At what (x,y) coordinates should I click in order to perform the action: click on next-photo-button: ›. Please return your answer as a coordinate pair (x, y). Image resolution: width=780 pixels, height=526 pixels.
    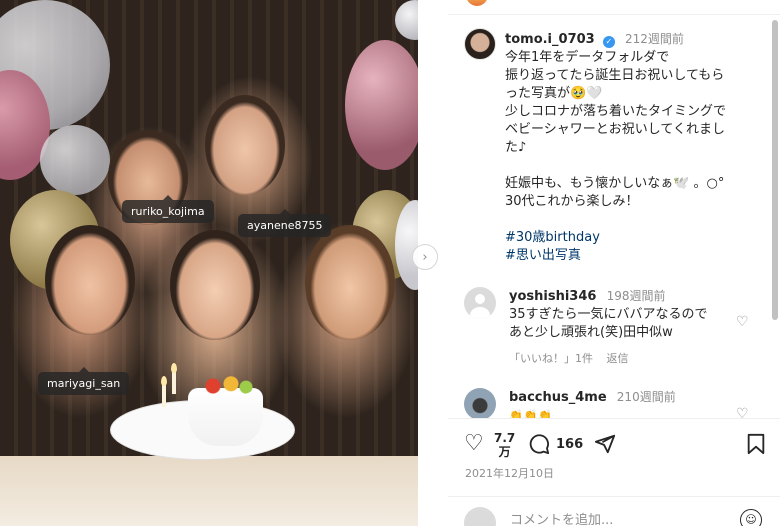
    Looking at the image, I should click on (425, 257).